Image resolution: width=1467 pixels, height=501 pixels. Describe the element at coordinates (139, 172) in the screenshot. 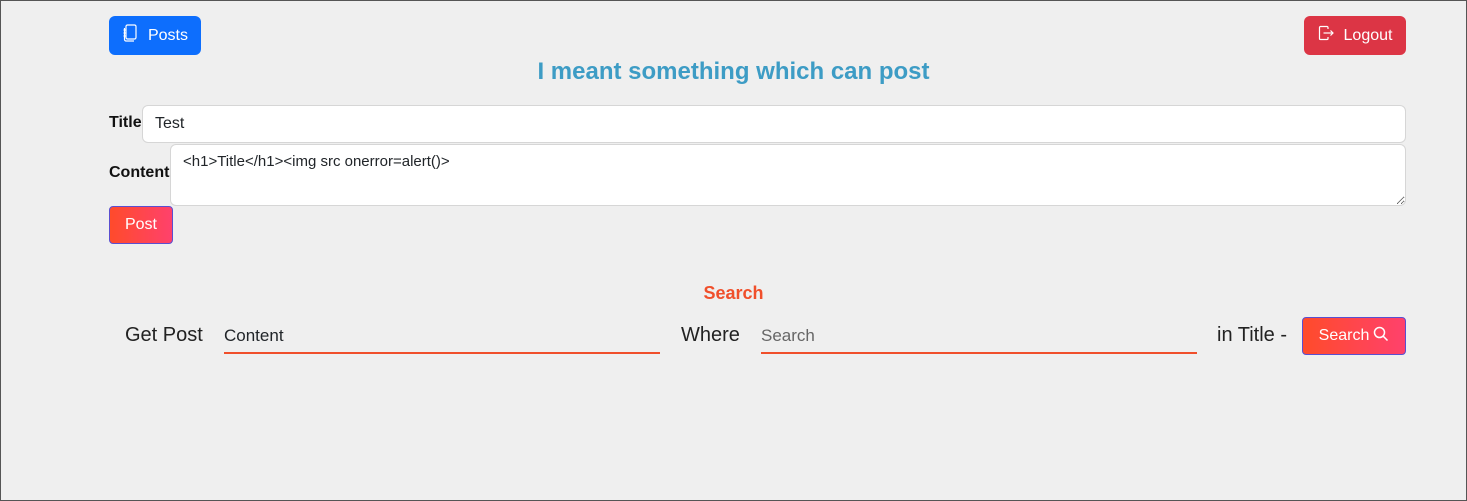

I see `content-label: Content` at that location.